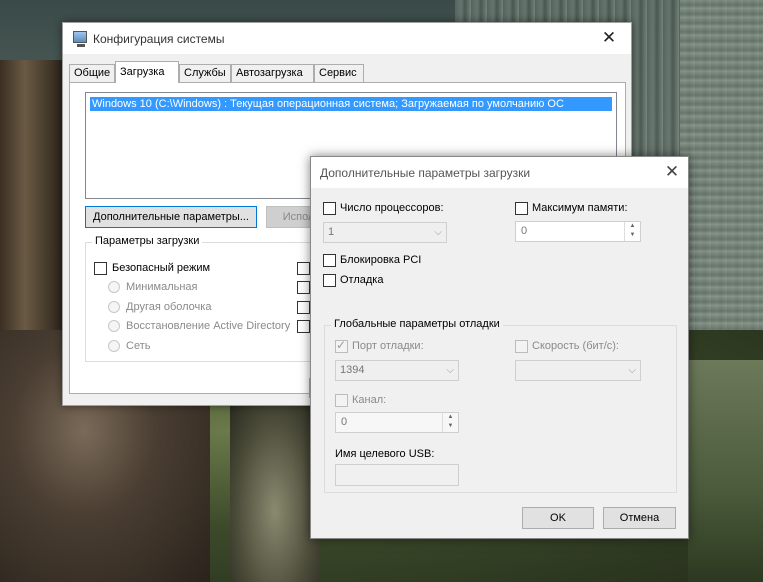 This screenshot has height=582, width=763. What do you see at coordinates (397, 370) in the screenshot?
I see `debug-port-select: 1394 ⌵` at bounding box center [397, 370].